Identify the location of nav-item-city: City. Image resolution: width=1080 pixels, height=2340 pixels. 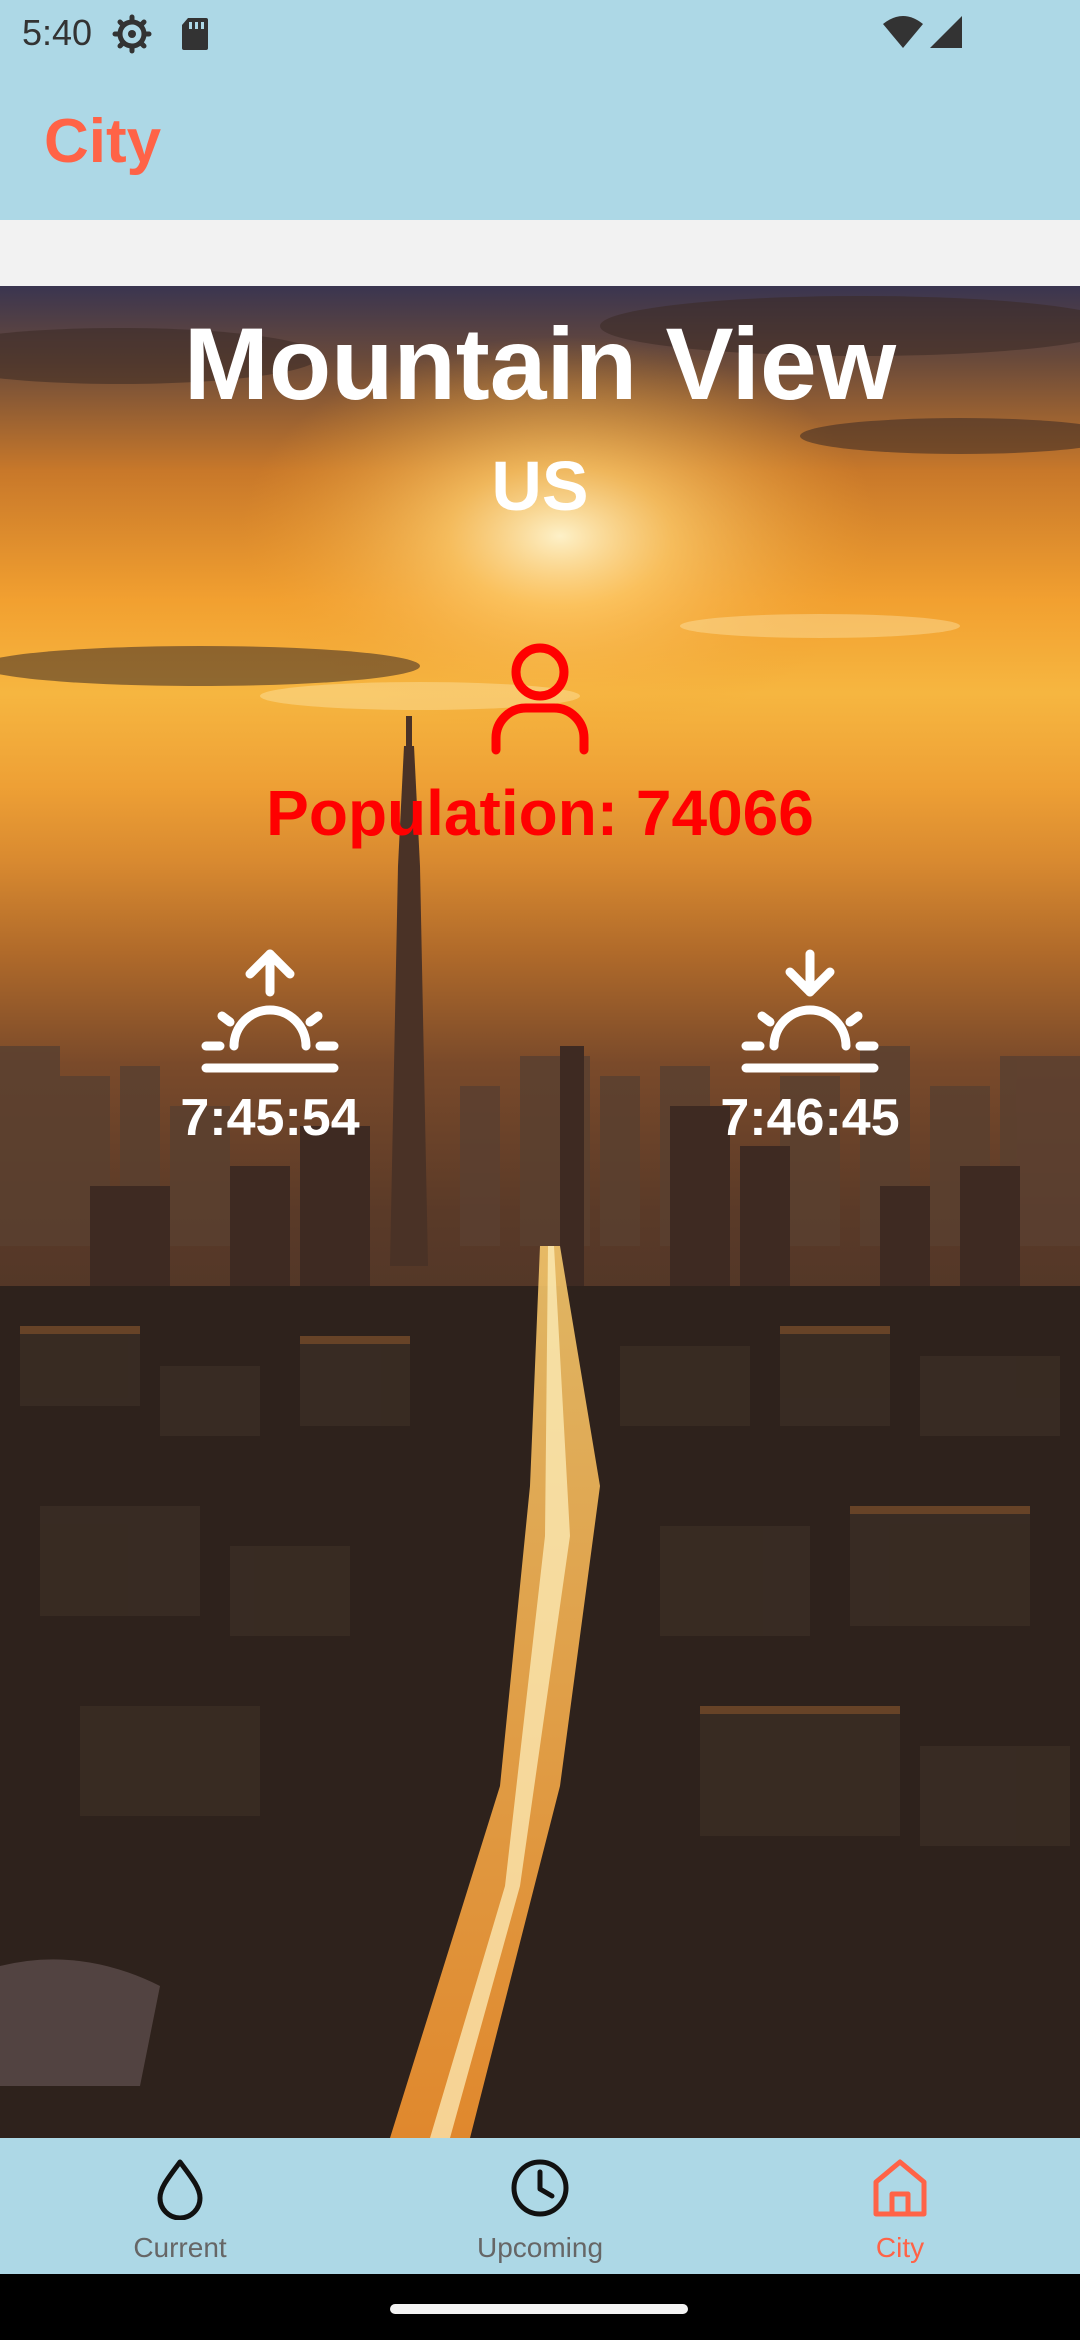
(900, 2206).